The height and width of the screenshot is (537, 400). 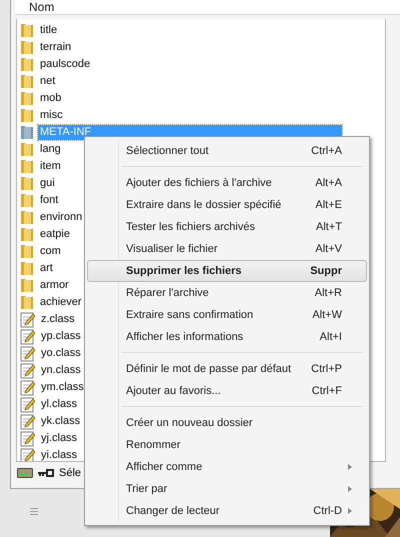 I want to click on file-name: z.class, so click(x=58, y=319).